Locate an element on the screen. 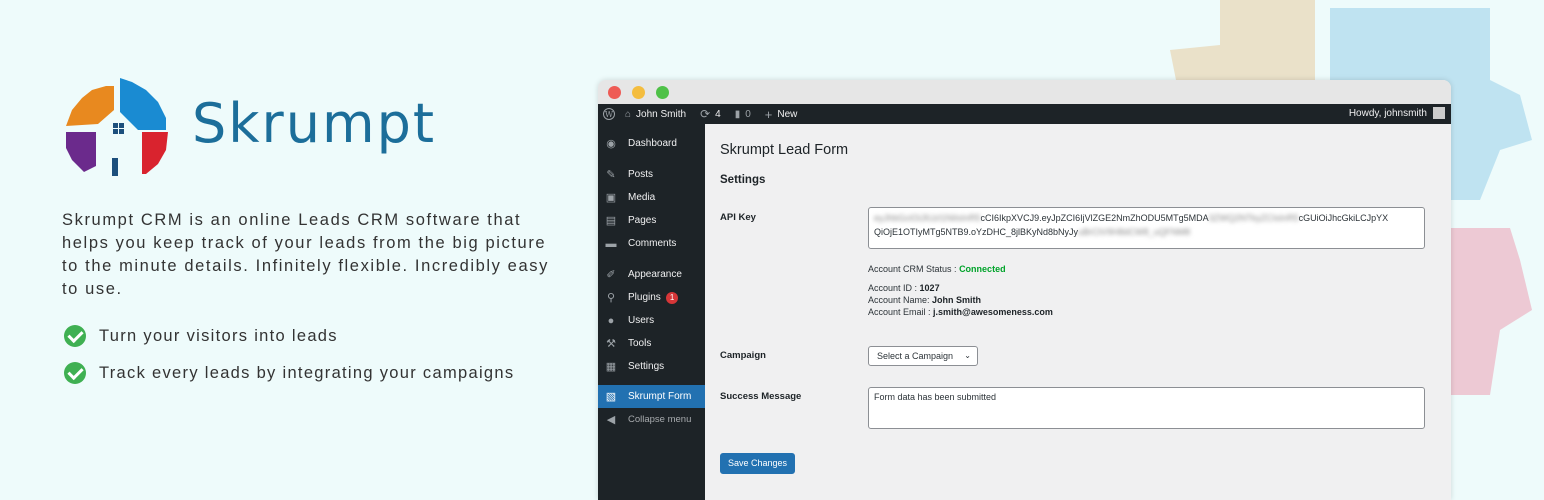  account-id-label: Account ID : is located at coordinates (893, 288).